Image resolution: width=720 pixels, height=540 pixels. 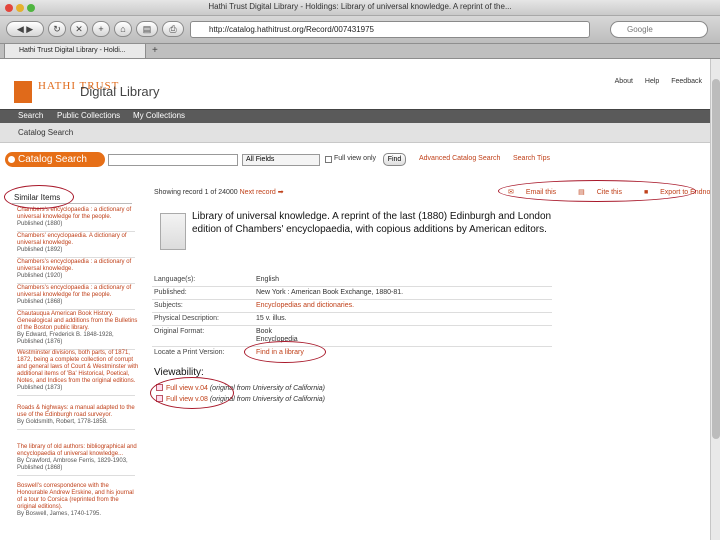 I want to click on field-label: Locate a Print Version:, so click(x=189, y=352).